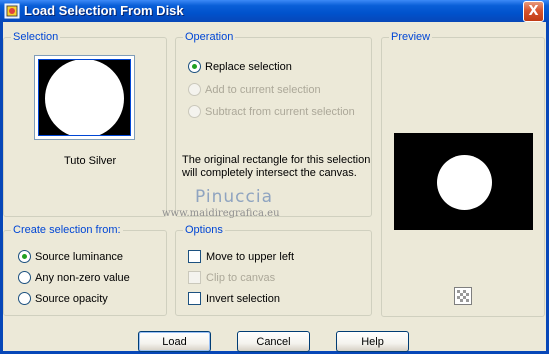 This screenshot has height=354, width=549. What do you see at coordinates (250, 256) in the screenshot?
I see `move-to-upper-left-label: Move to upper left` at bounding box center [250, 256].